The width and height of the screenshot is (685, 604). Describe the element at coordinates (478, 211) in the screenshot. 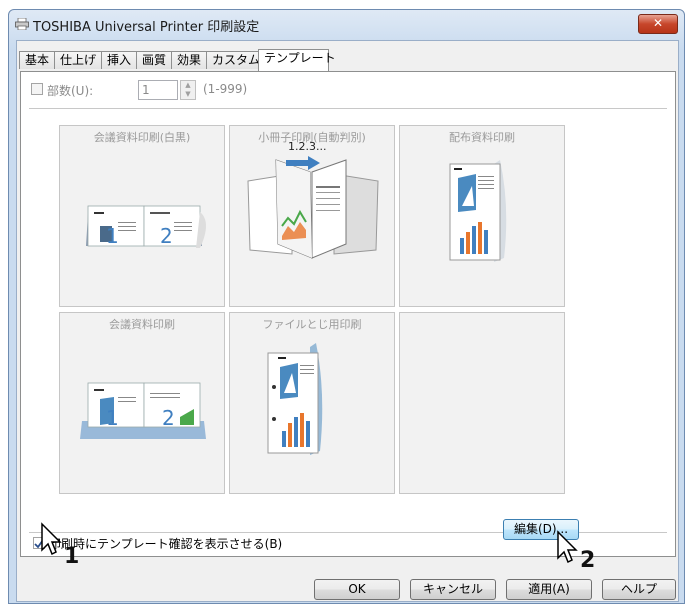

I see `handout-icon` at that location.